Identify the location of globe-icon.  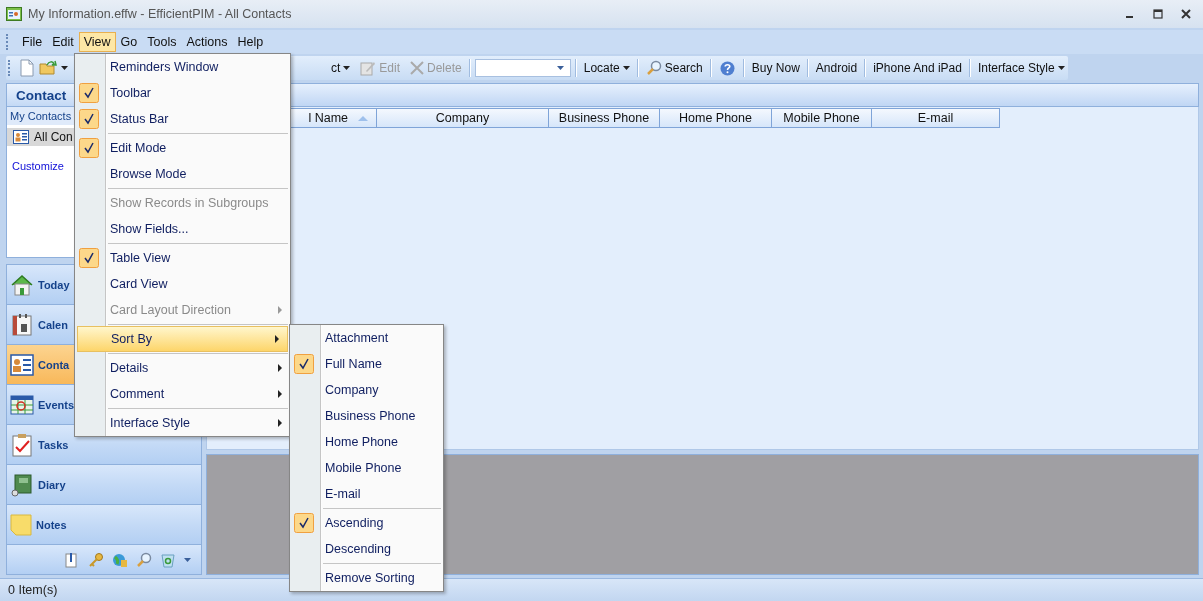
(120, 559).